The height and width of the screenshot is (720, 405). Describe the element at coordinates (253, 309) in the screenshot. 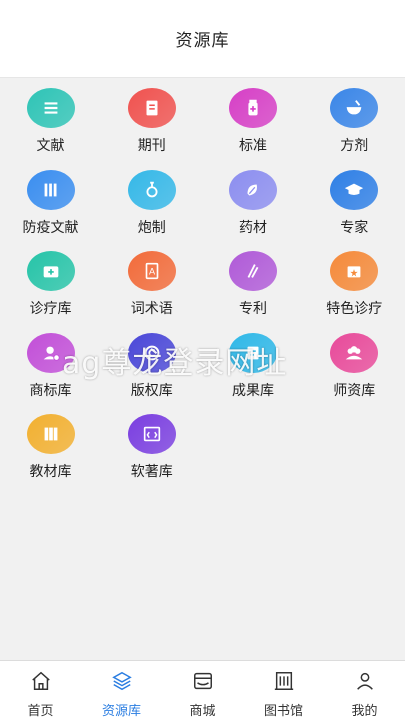

I see `resource-item-label: 专利` at that location.